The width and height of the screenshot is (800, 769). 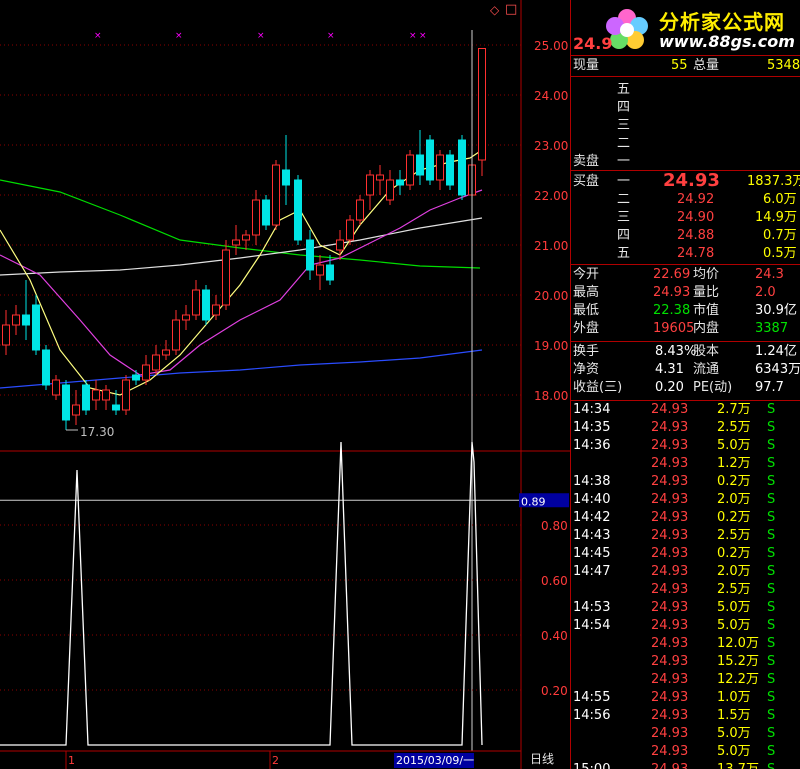 What do you see at coordinates (685, 446) in the screenshot?
I see `tick-row: 14:36 24.93 5.0万 S` at bounding box center [685, 446].